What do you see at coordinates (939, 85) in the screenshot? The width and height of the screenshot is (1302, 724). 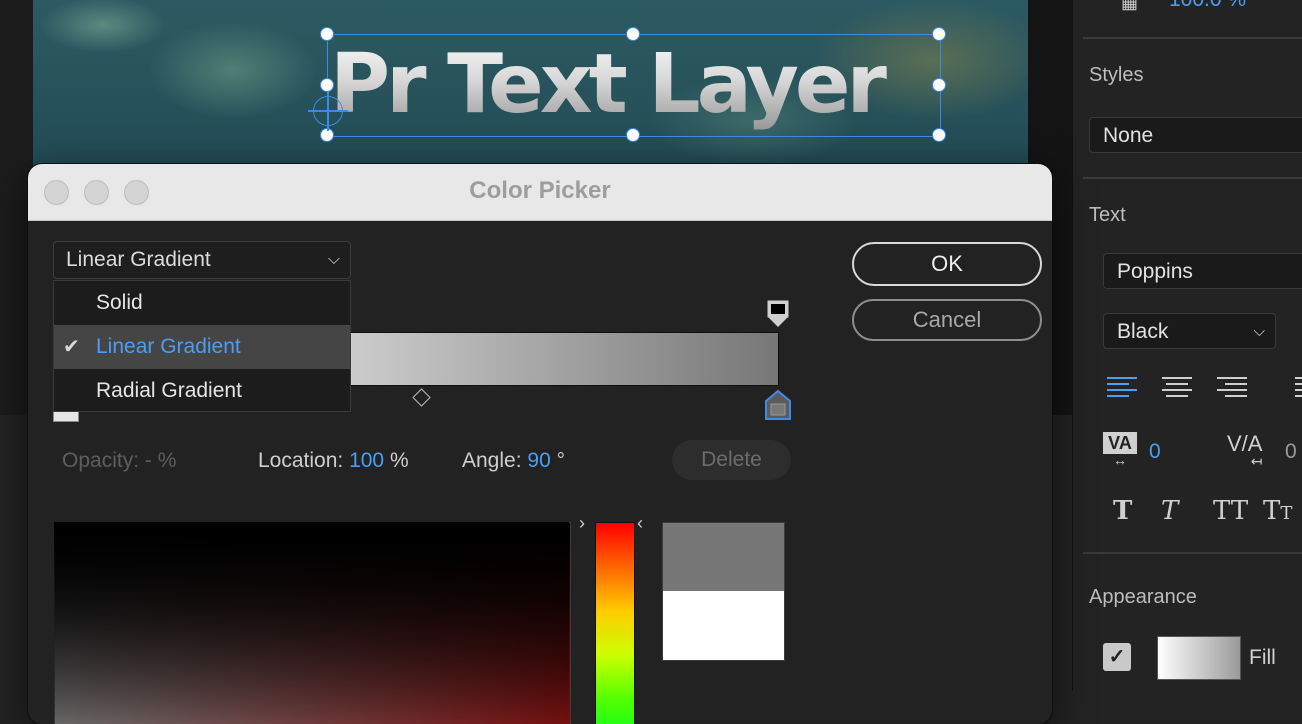 I see `resize-handle-middle-right` at bounding box center [939, 85].